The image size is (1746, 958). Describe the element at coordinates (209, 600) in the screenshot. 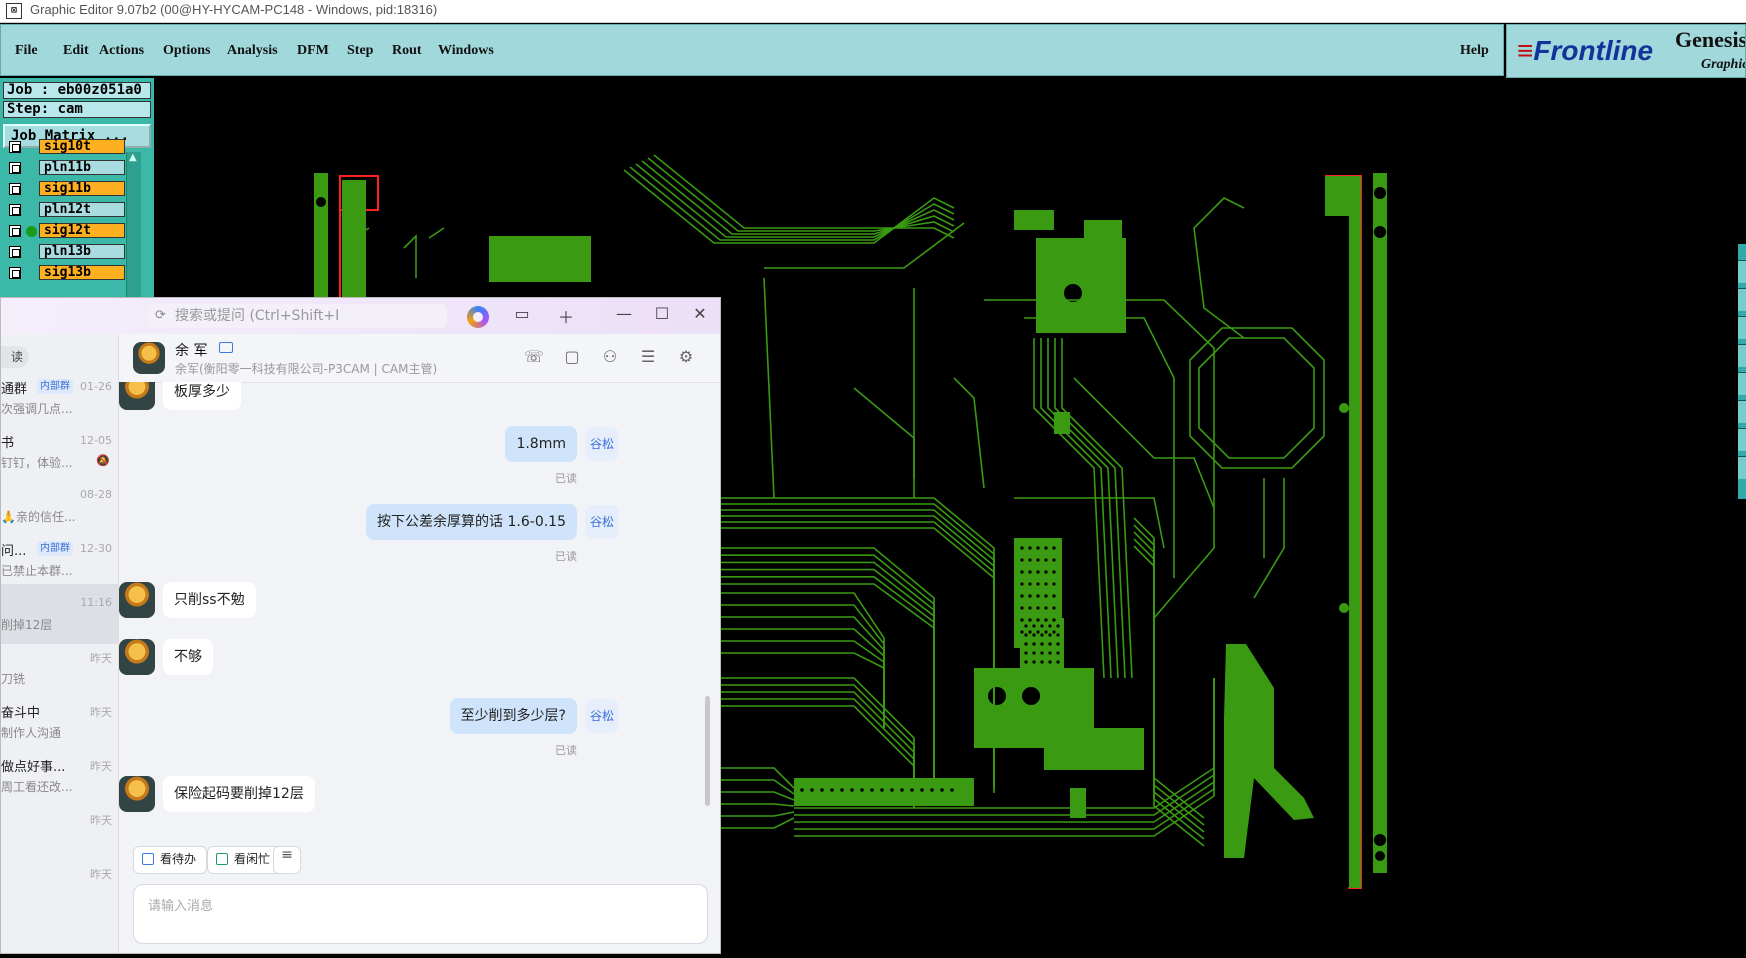

I see `incoming-message: 只削ss不勉` at that location.